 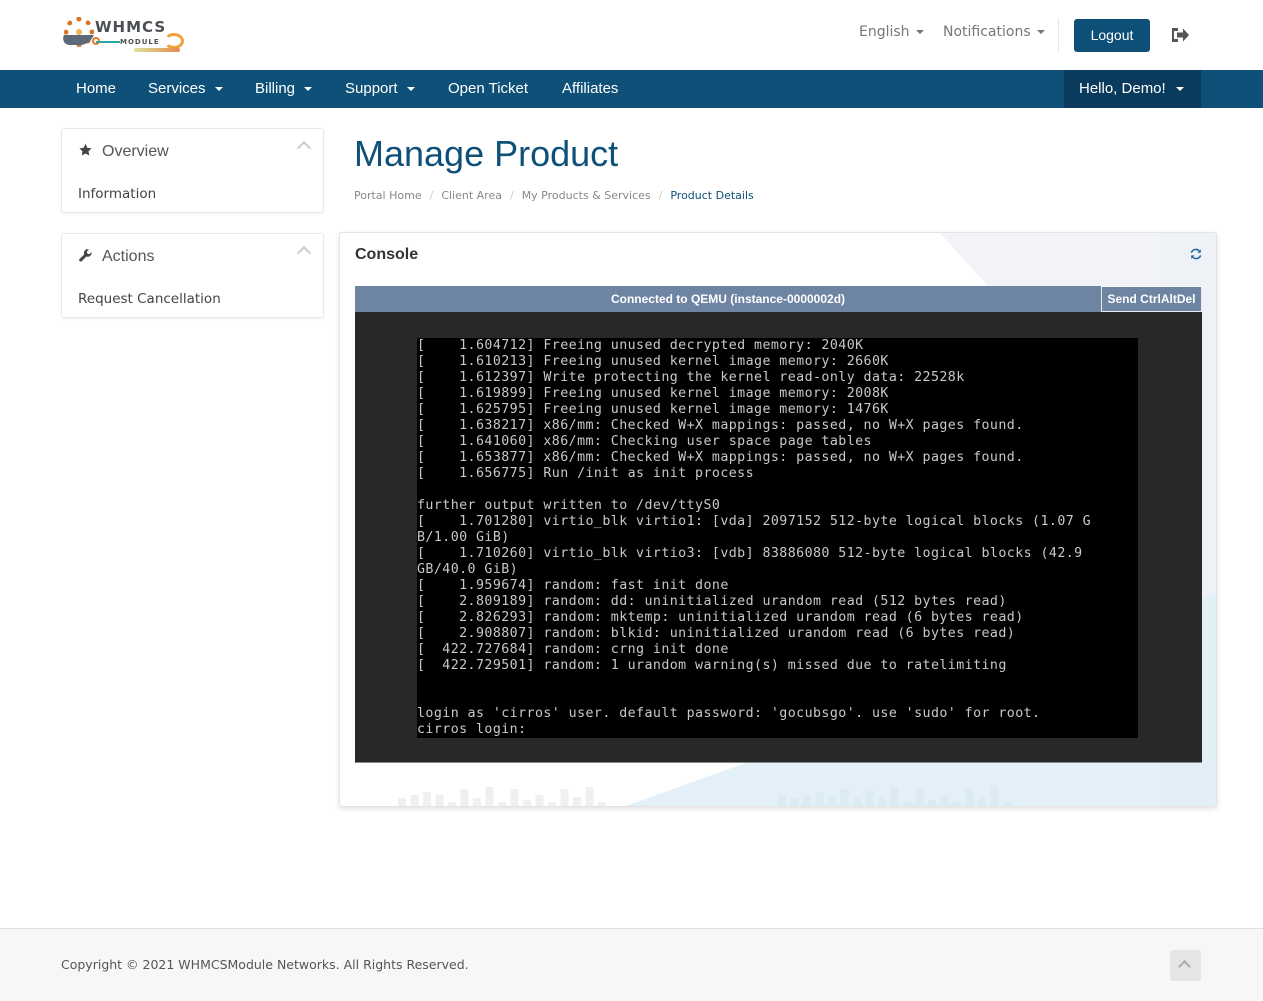 I want to click on sidebar-panel-actions: Actions Request Cancellation, so click(x=192, y=275).